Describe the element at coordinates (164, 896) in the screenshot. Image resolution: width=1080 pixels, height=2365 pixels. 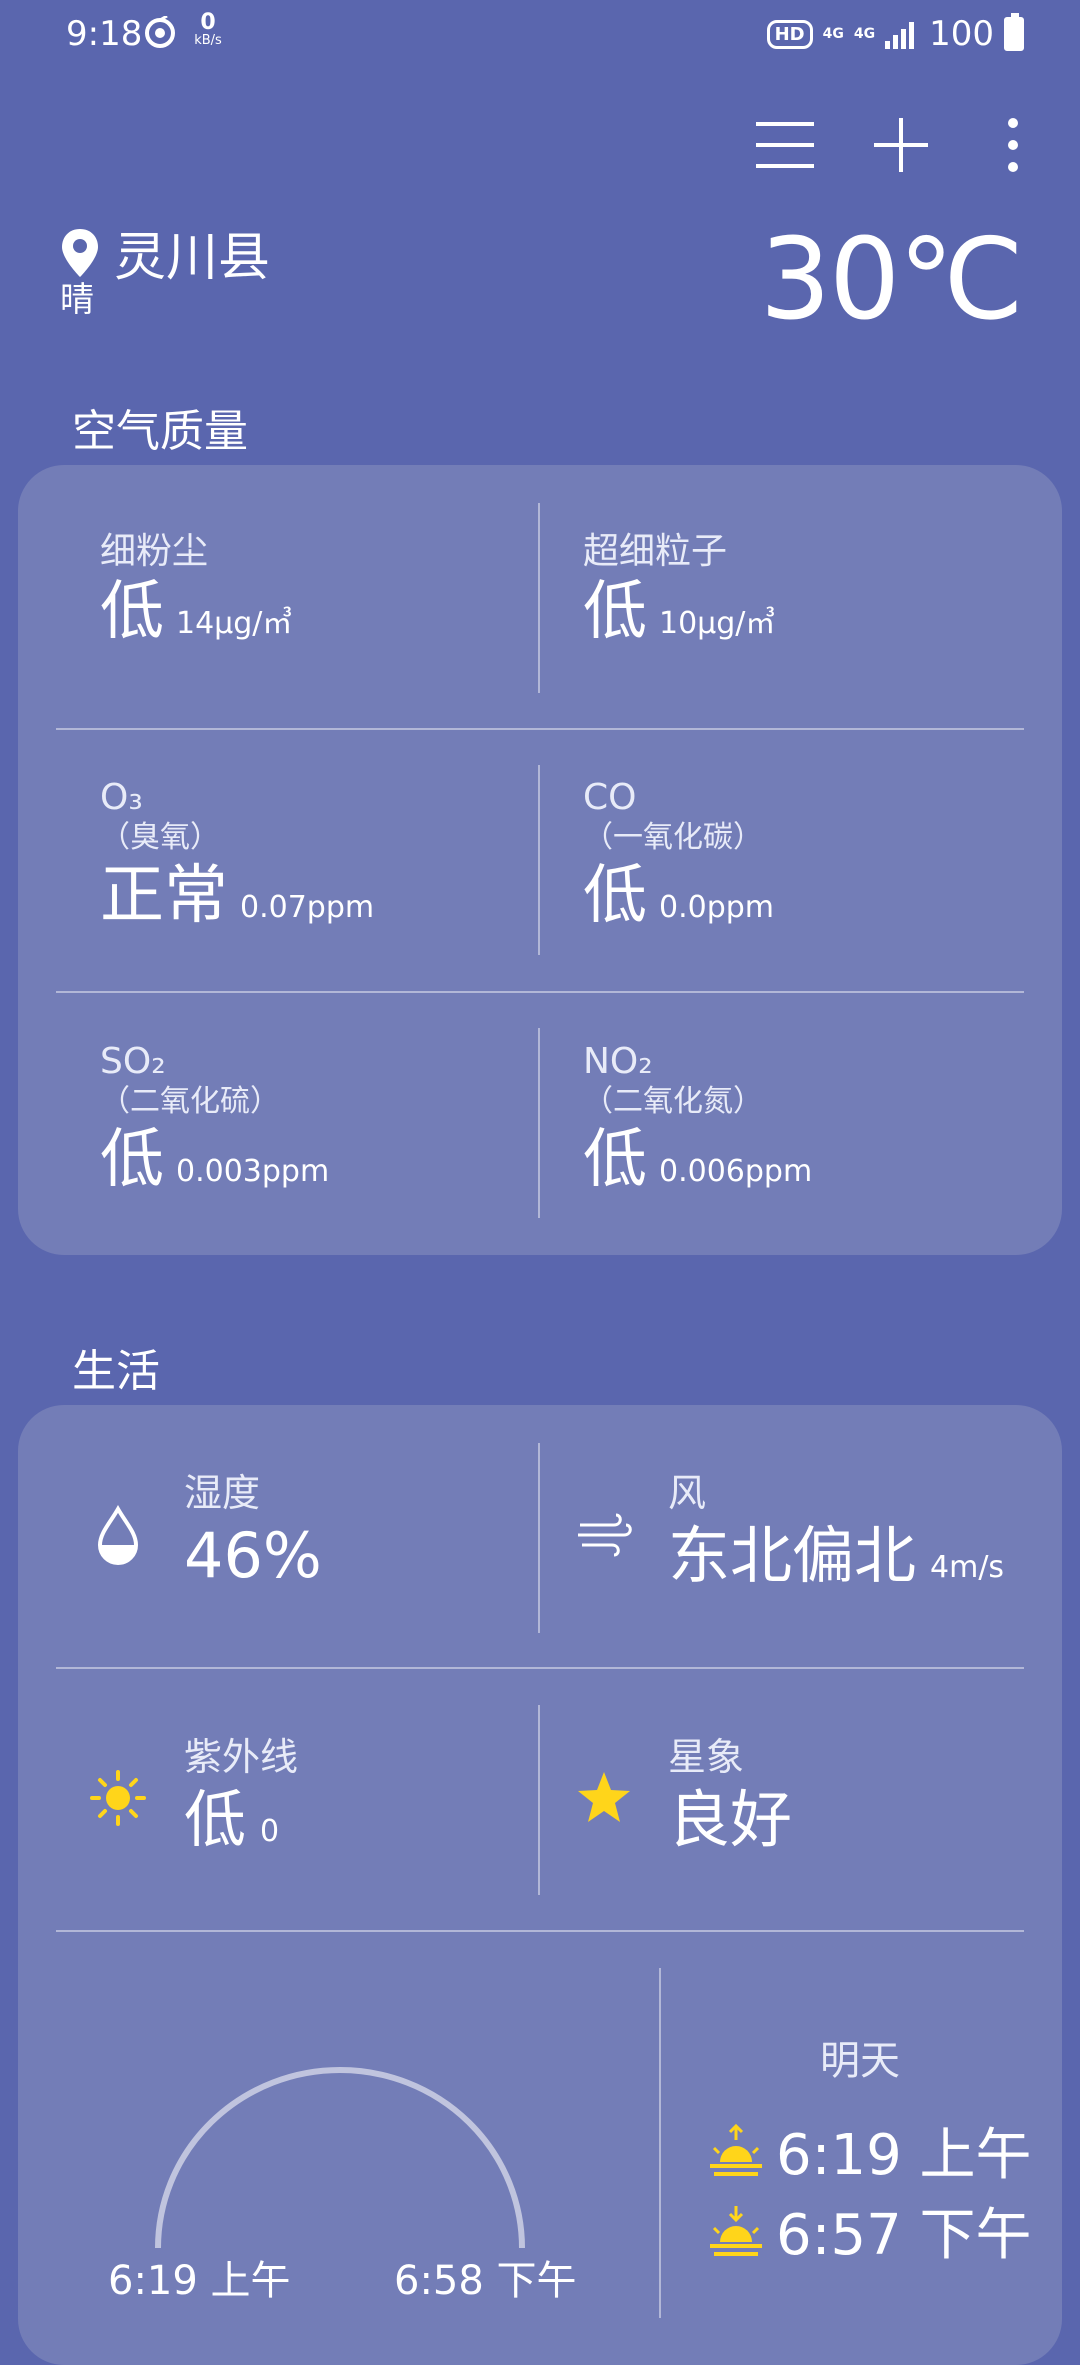
I see `aq-level: 正常` at that location.